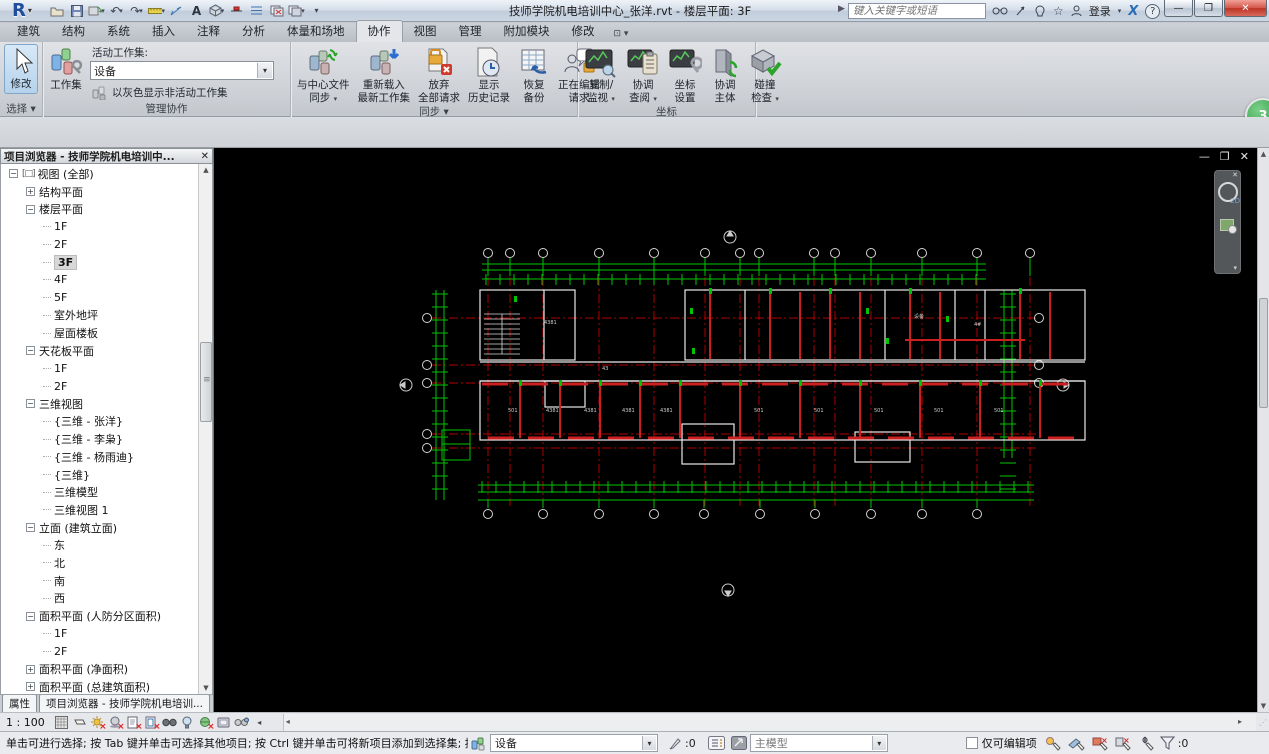 Image resolution: width=1269 pixels, height=754 pixels. Describe the element at coordinates (1225, 156) in the screenshot. I see `view-restore-icon: ❐` at that location.